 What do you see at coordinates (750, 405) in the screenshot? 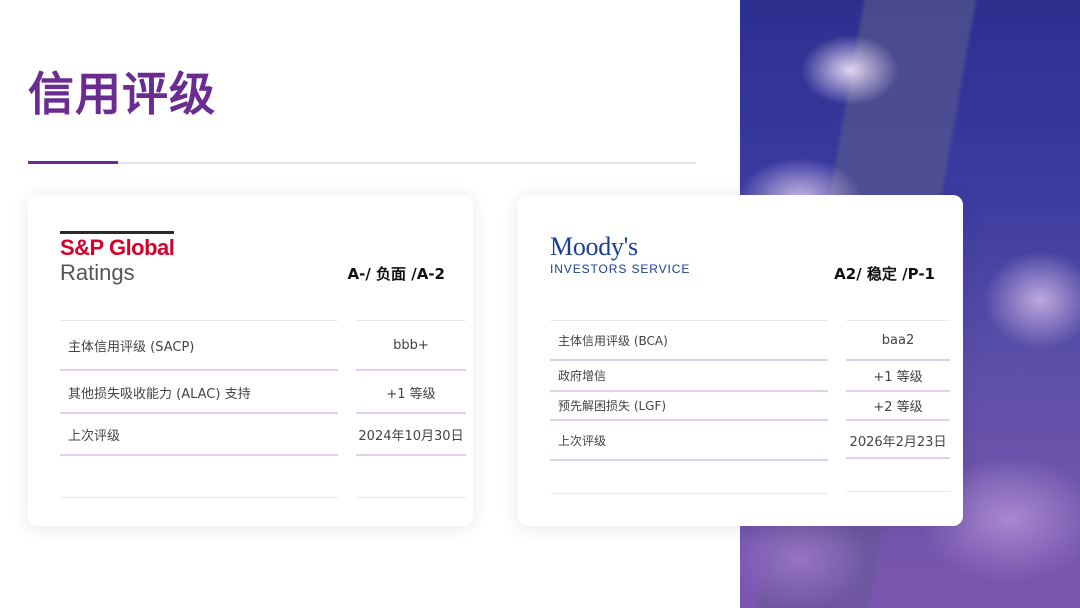
I see `table-row: 预先解困损失 (LGF) +2 等级` at bounding box center [750, 405].